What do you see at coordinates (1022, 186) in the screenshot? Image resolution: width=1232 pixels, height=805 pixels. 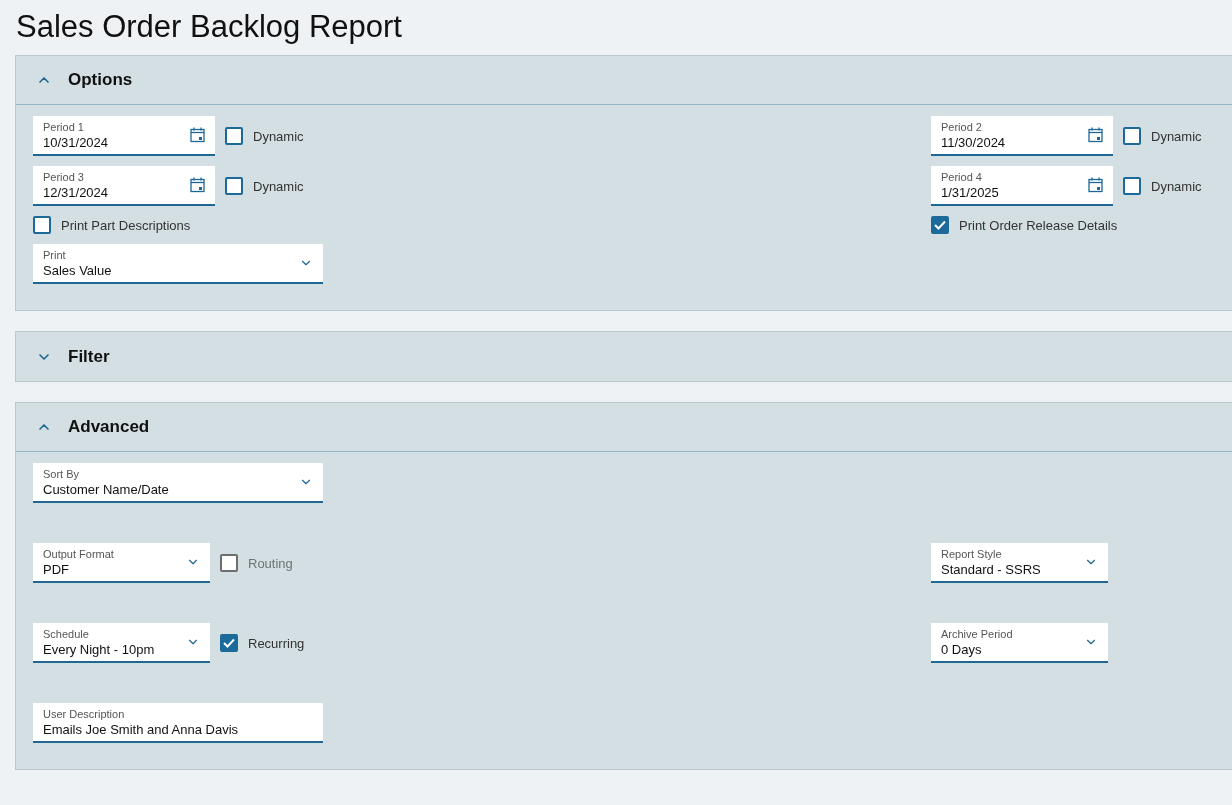 I see `date-field: Period 4 1/31/2025` at bounding box center [1022, 186].